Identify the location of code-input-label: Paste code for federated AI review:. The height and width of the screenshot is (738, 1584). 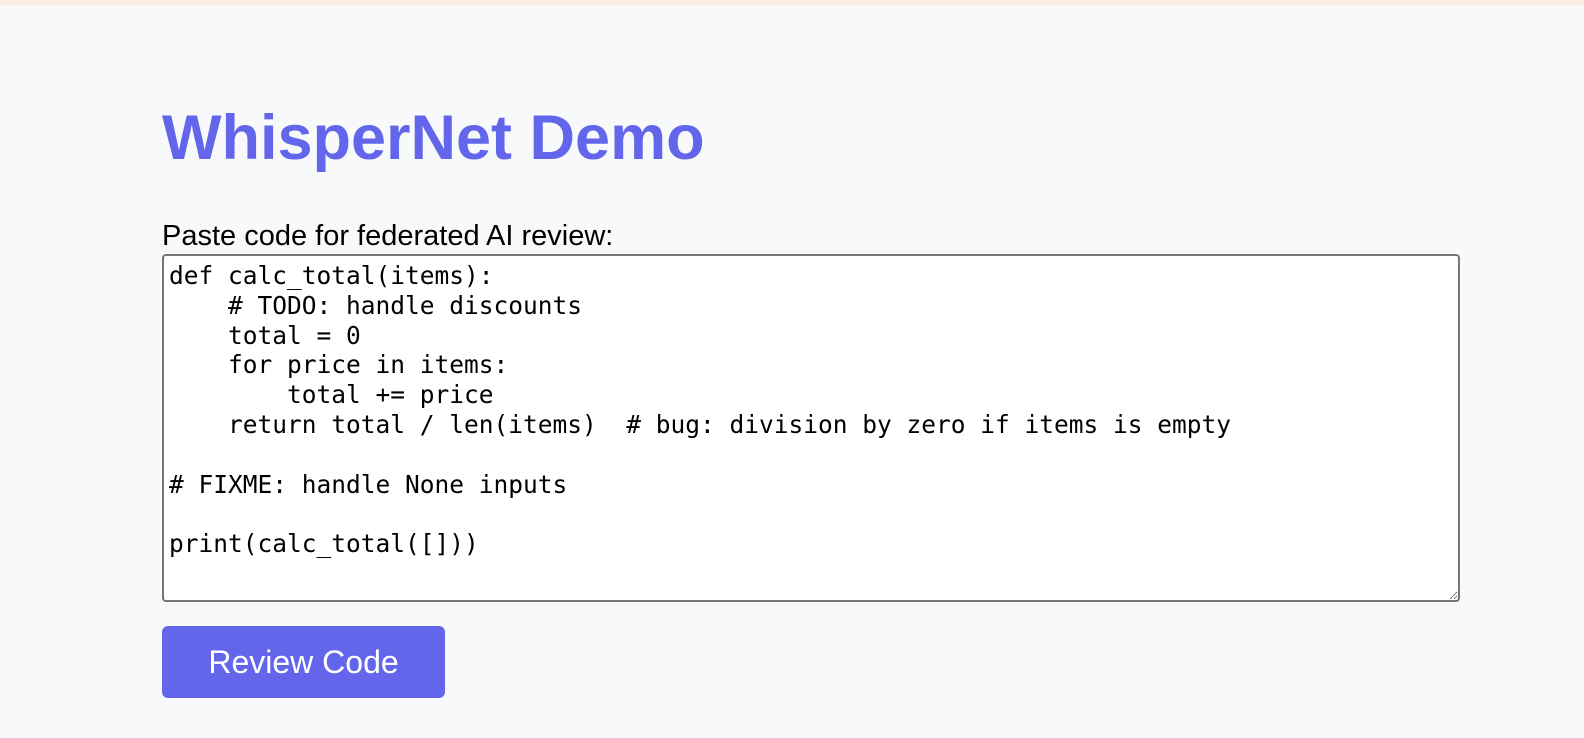
(388, 236).